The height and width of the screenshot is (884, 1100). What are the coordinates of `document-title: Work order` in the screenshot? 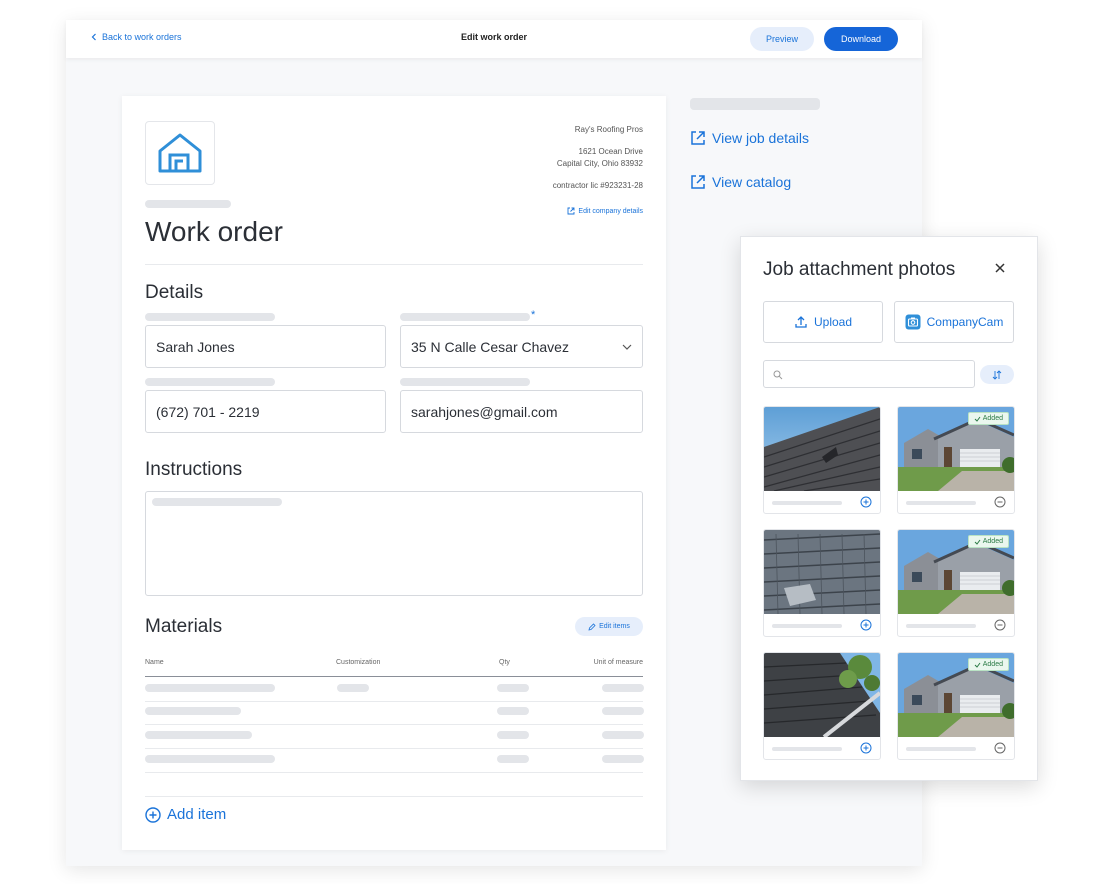 It's located at (214, 231).